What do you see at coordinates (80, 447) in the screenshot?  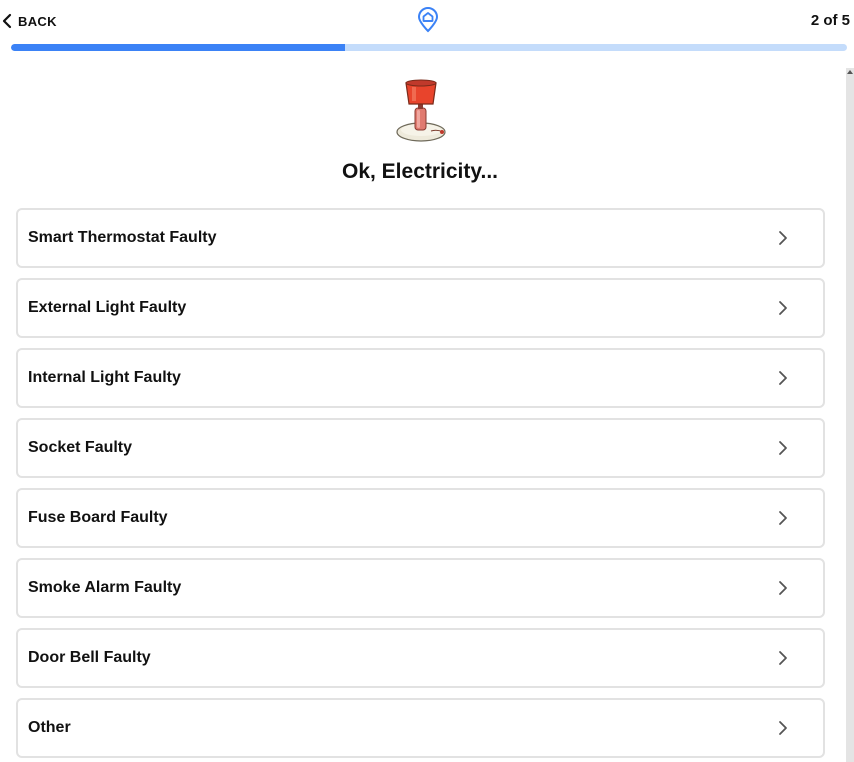 I see `option-label: Socket Faulty` at bounding box center [80, 447].